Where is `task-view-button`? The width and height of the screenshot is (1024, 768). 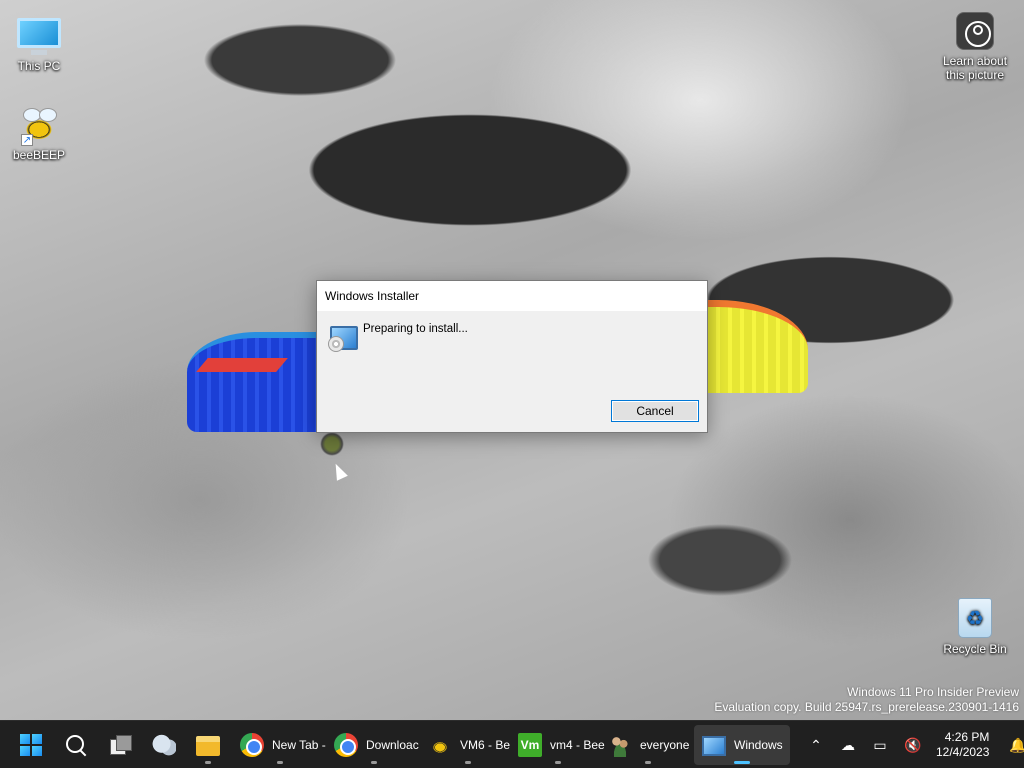
task-view-button is located at coordinates (120, 745).